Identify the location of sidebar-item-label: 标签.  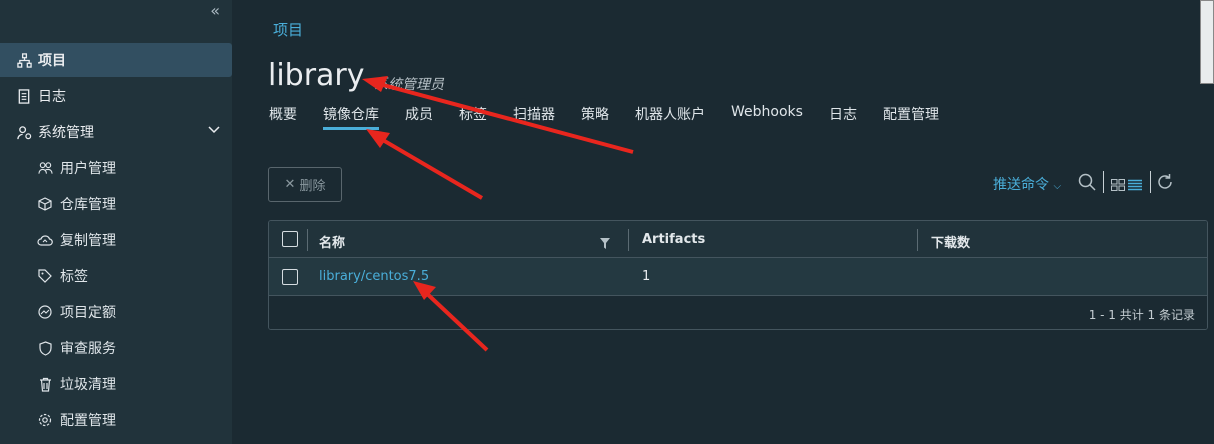
(74, 277).